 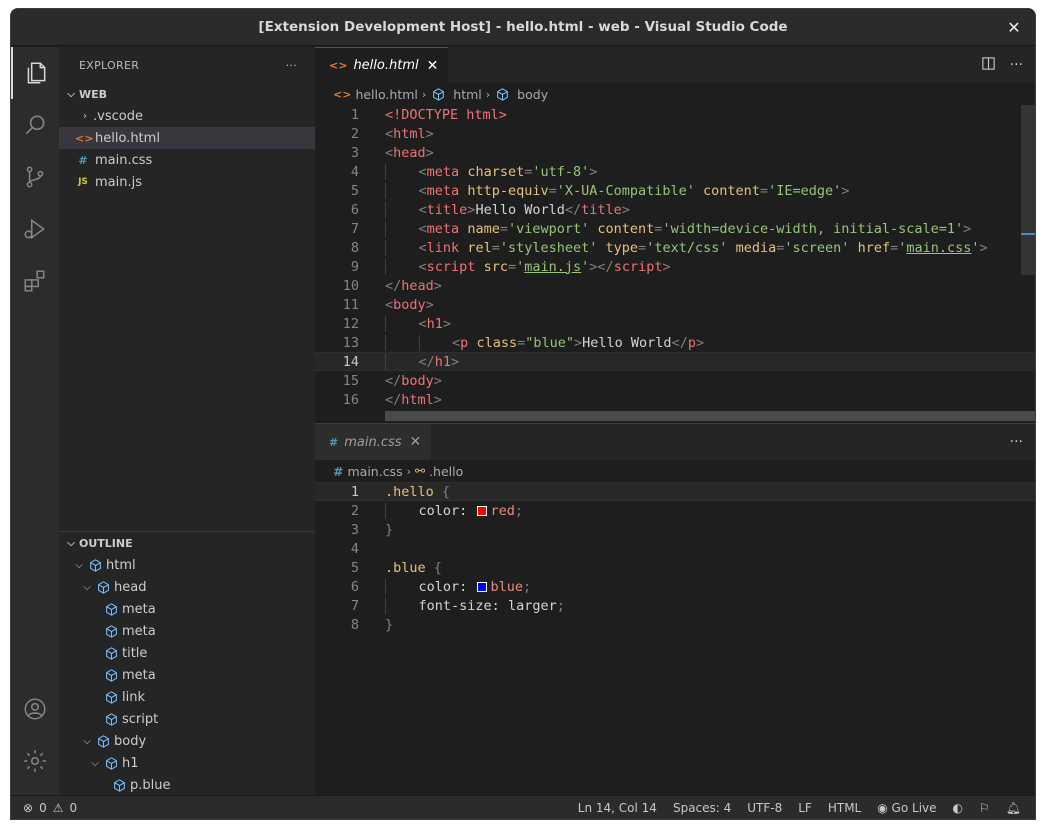 I want to click on outline-item: ⌵ html, so click(x=187, y=565).